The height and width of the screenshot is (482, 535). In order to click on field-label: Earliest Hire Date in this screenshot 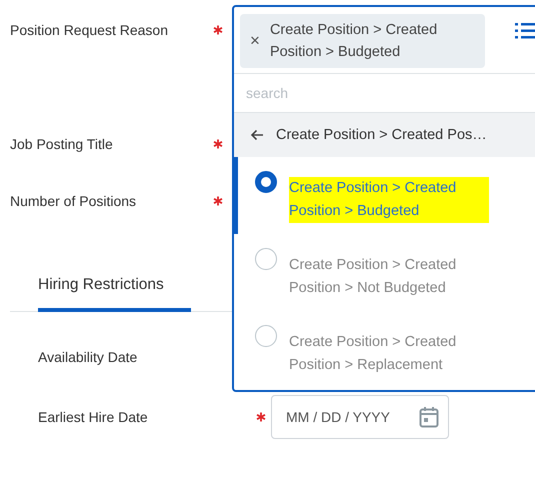, I will do `click(93, 417)`.